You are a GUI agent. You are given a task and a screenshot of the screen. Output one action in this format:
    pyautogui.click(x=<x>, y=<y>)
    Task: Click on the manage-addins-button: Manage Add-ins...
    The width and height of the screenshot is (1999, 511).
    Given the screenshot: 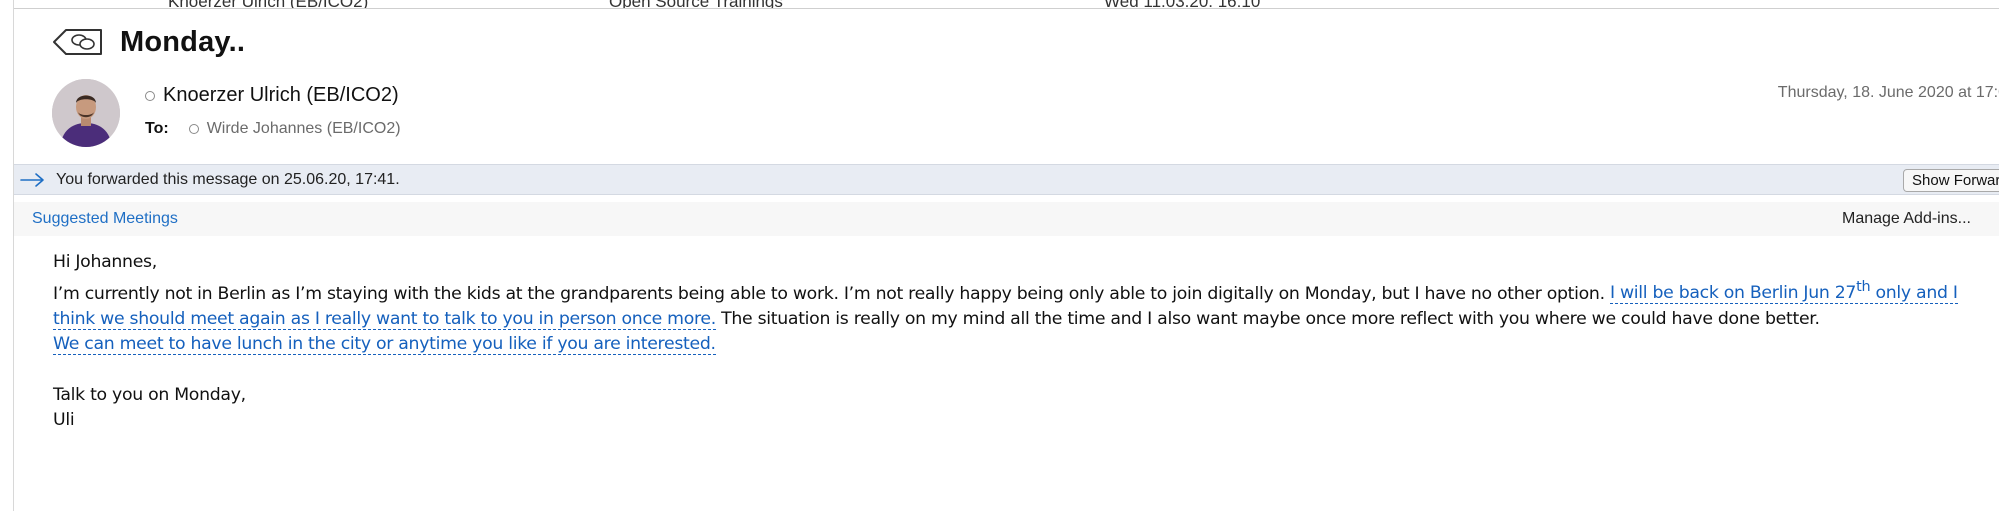 What is the action you would take?
    pyautogui.click(x=1906, y=219)
    